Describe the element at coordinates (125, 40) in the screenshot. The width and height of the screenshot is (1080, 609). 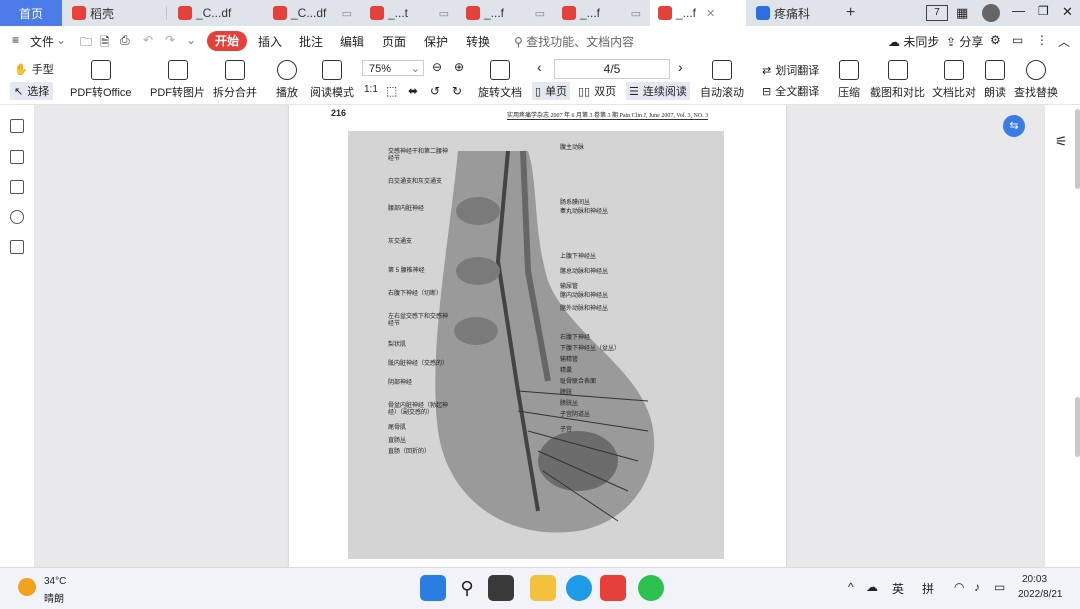
I see `print-icon: ⎙` at that location.